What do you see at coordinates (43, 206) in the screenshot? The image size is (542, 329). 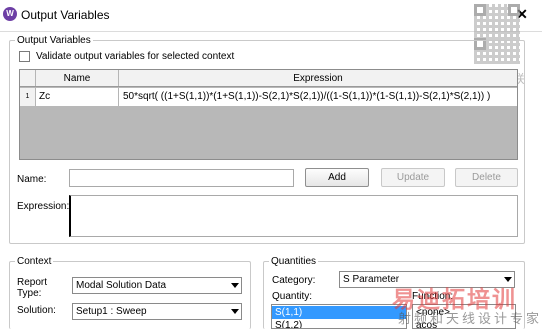 I see `expression-label: Expression:` at bounding box center [43, 206].